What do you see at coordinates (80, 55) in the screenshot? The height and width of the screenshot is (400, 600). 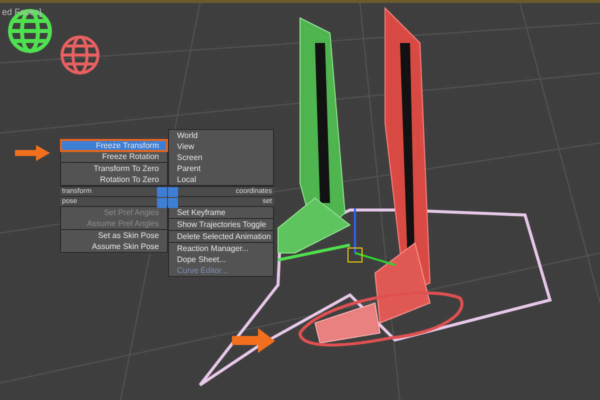 I see `sphere-helper-icon` at bounding box center [80, 55].